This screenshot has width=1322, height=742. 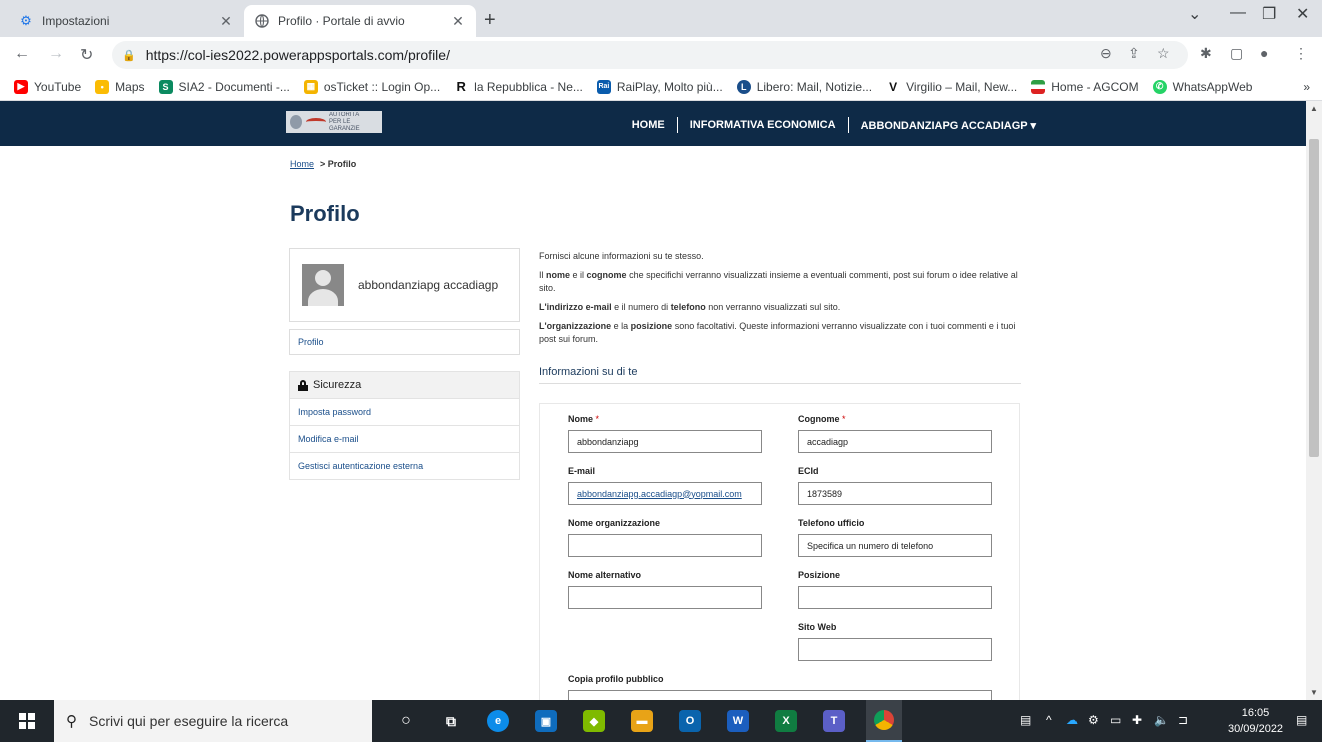 I want to click on telefono-input: Specifica un numero di telefono, so click(x=895, y=545).